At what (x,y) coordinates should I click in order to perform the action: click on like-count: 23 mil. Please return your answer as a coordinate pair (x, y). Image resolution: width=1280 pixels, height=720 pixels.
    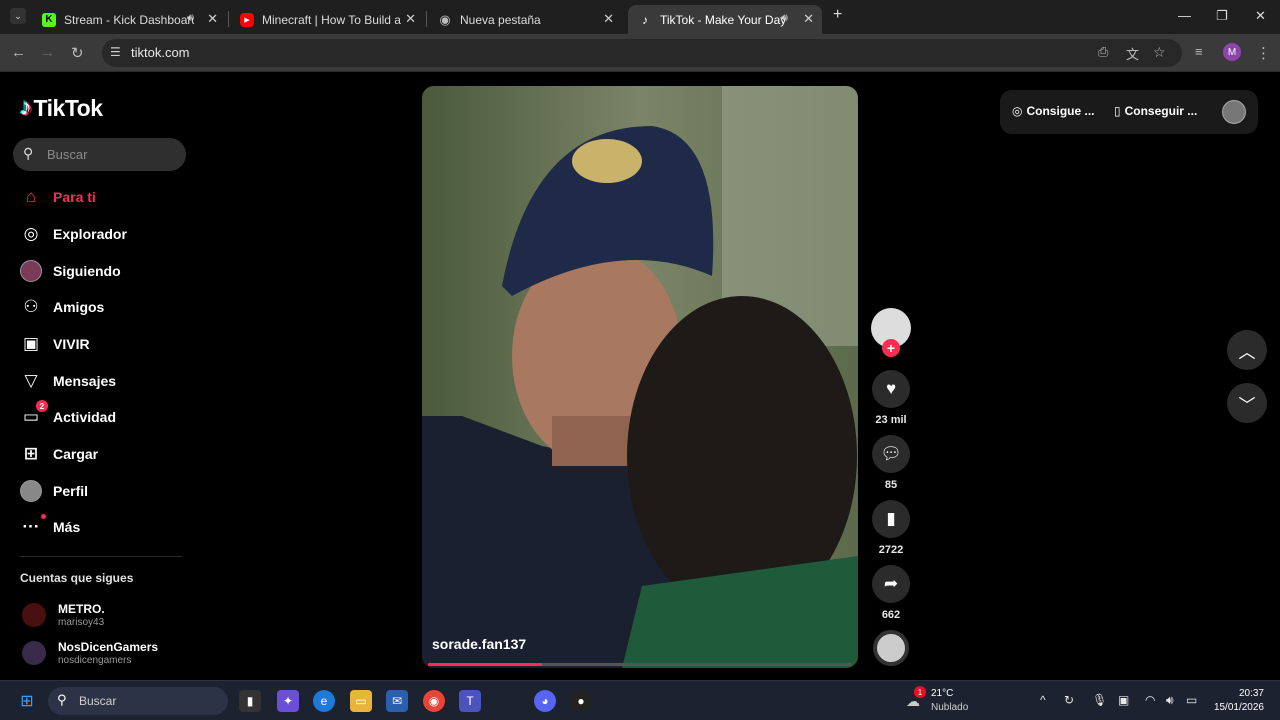
    Looking at the image, I should click on (891, 420).